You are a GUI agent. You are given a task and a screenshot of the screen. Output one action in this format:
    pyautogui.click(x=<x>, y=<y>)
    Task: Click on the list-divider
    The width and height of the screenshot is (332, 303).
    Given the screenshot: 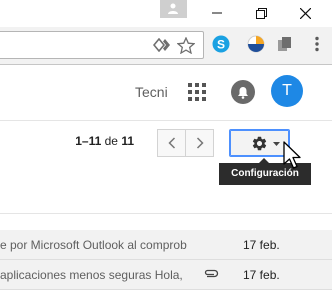 What is the action you would take?
    pyautogui.click(x=166, y=213)
    